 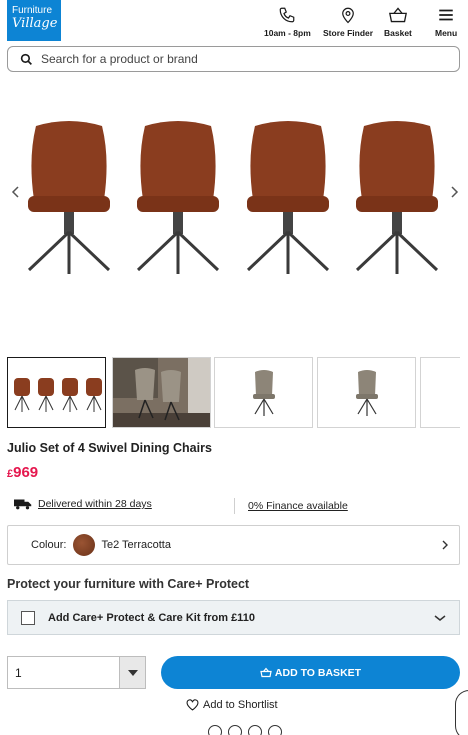 I want to click on quantity-value: 1, so click(x=18, y=672).